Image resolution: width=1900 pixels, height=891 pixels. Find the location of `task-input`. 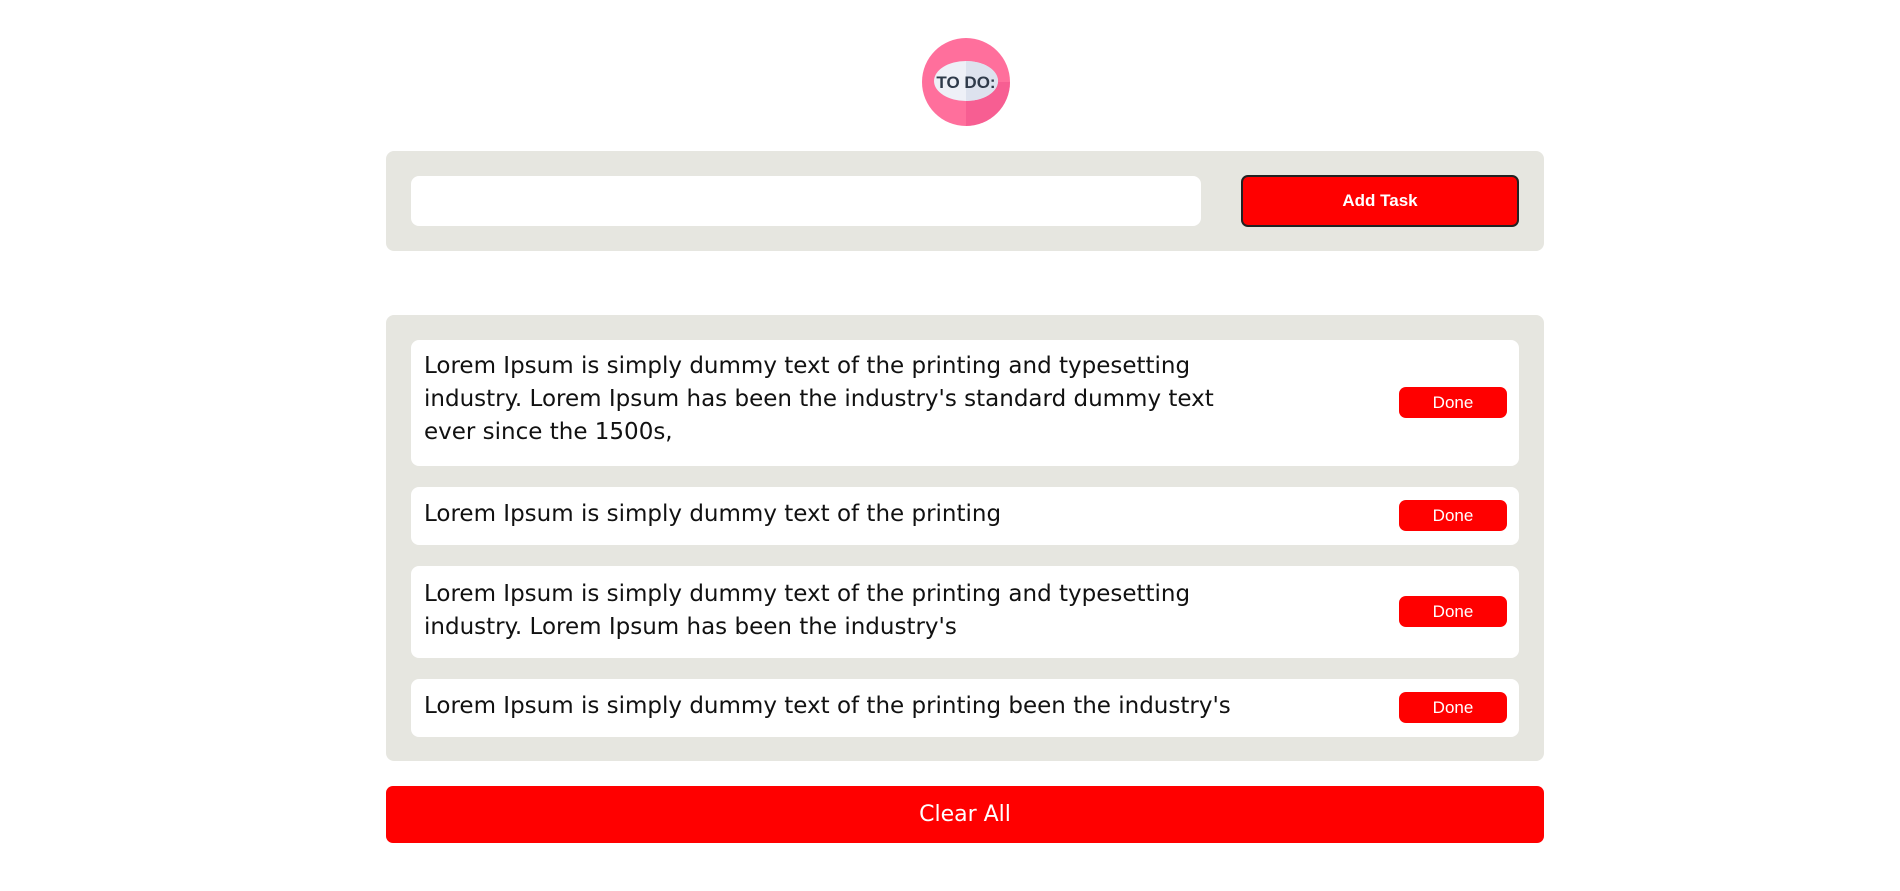

task-input is located at coordinates (806, 201).